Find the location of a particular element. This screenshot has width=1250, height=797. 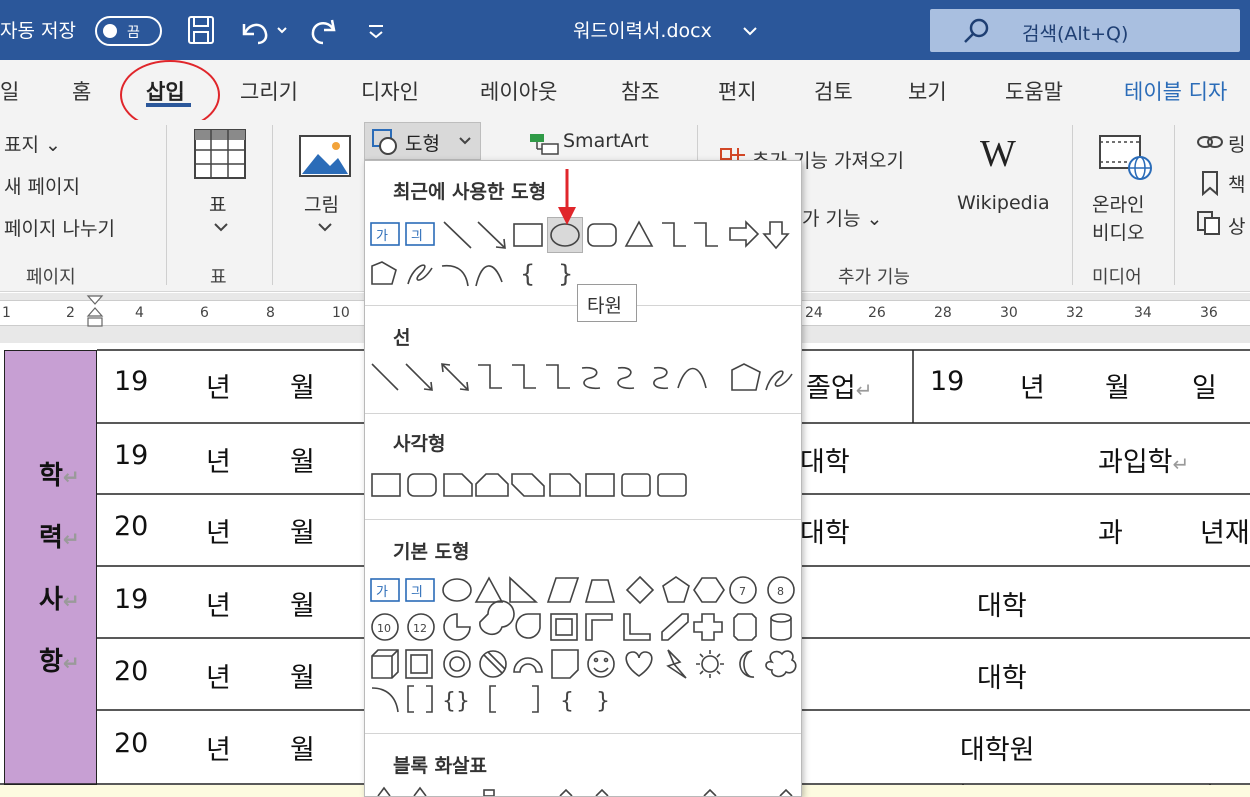

row-dept: 과입학↵ is located at coordinates (1143, 459).